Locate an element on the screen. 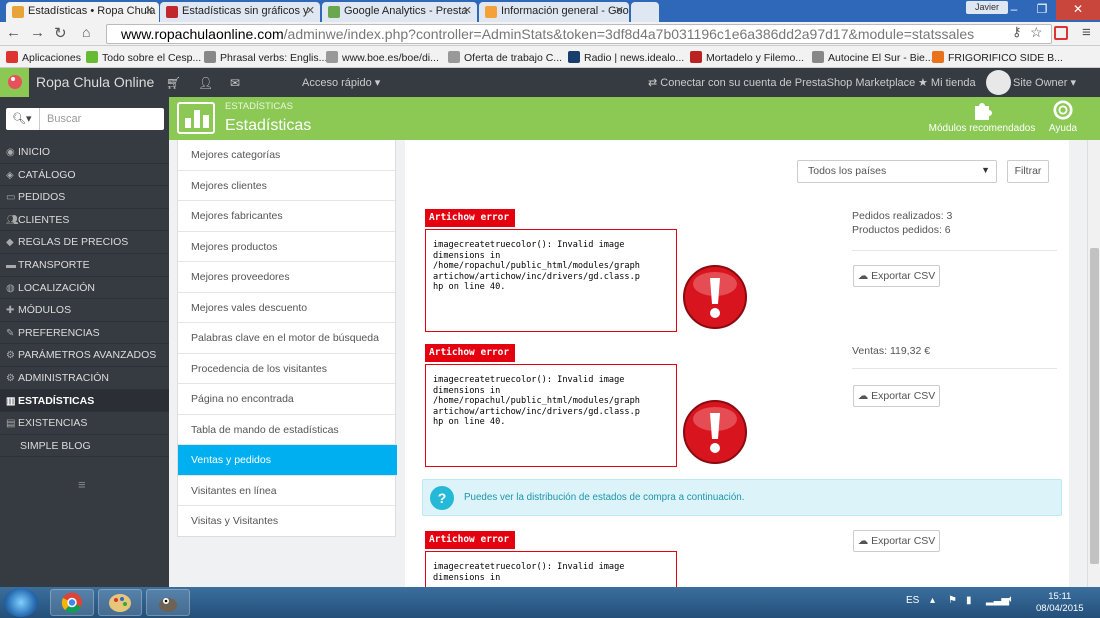 The width and height of the screenshot is (1100, 618). sidebar-item-transporte: ▬ TRANSPORTE is located at coordinates (84, 265).